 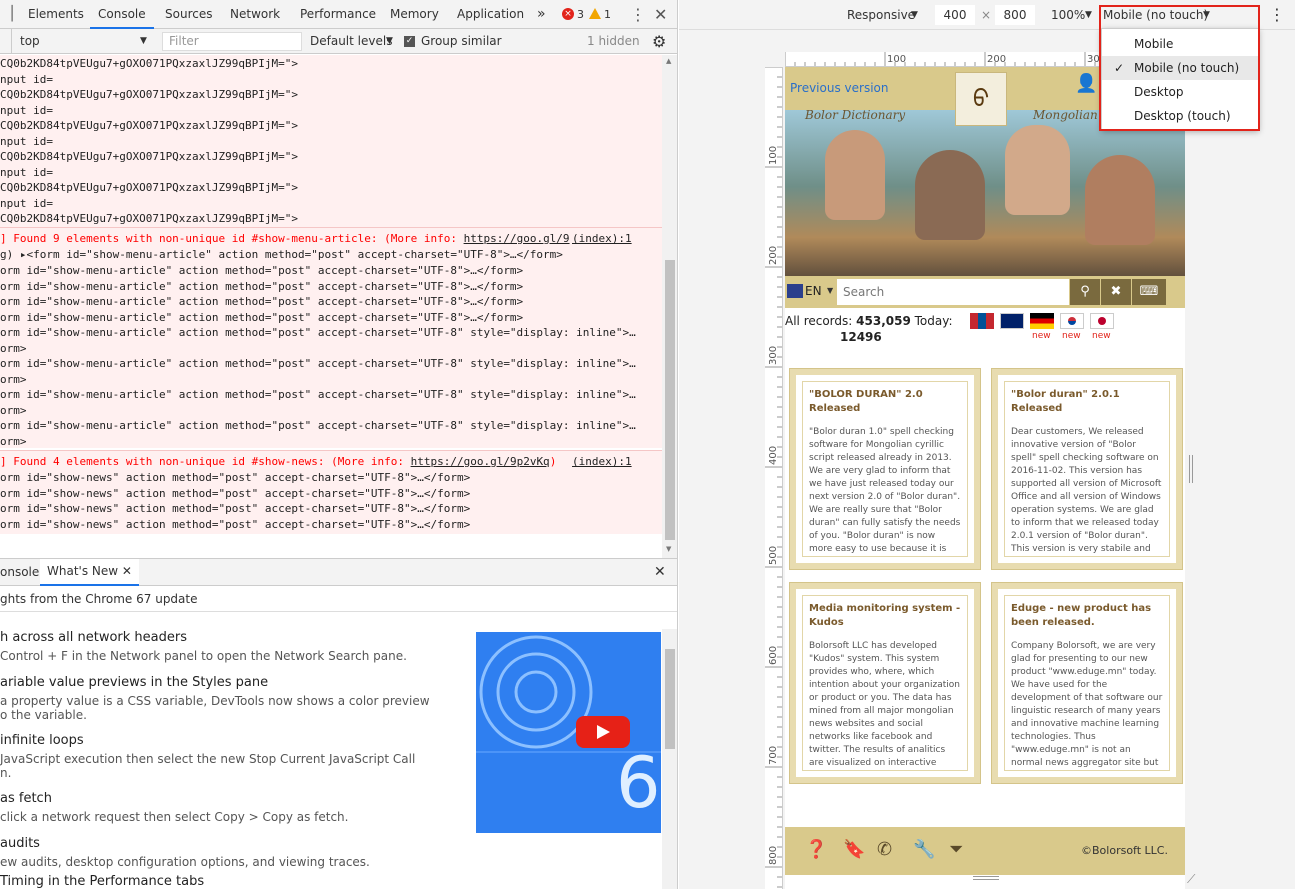 What do you see at coordinates (1149, 292) in the screenshot?
I see `keyboard-icon: ⌨` at bounding box center [1149, 292].